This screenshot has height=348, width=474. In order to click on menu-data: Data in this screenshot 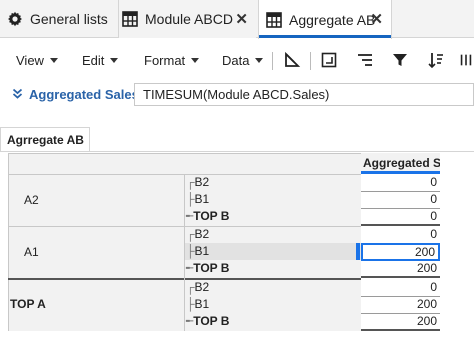, I will do `click(243, 60)`.